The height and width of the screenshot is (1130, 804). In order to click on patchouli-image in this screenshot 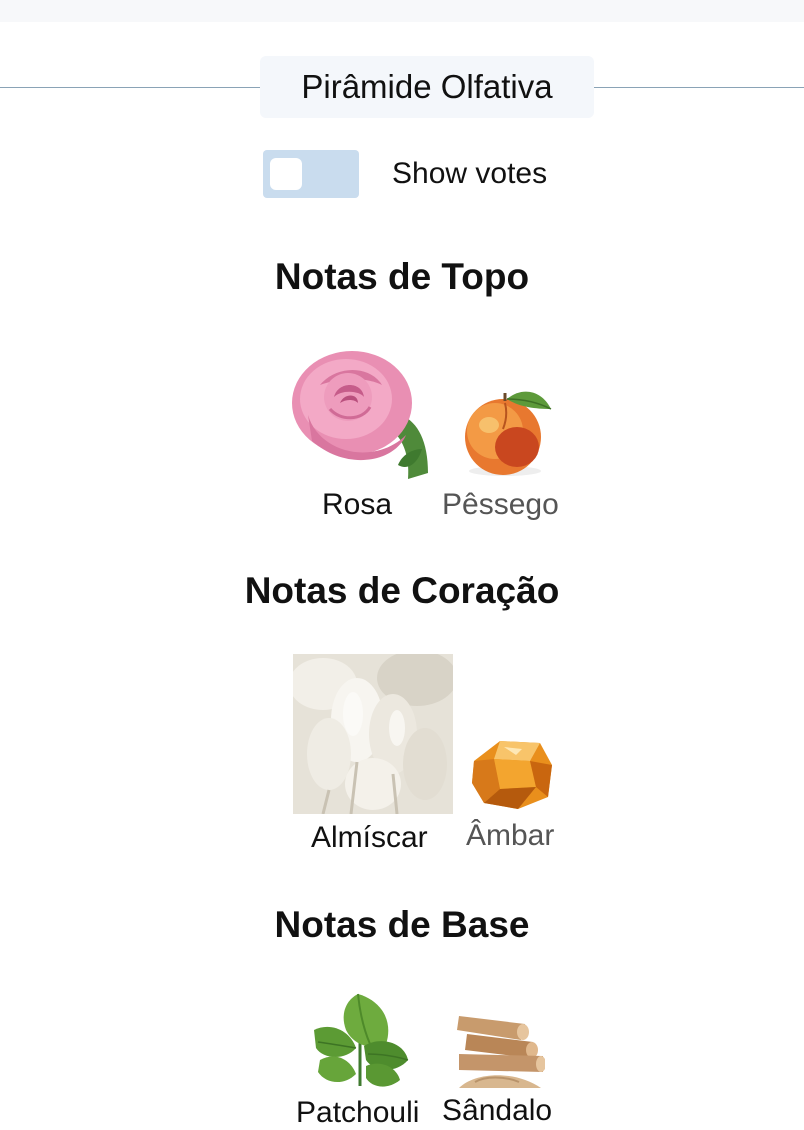, I will do `click(361, 1040)`.